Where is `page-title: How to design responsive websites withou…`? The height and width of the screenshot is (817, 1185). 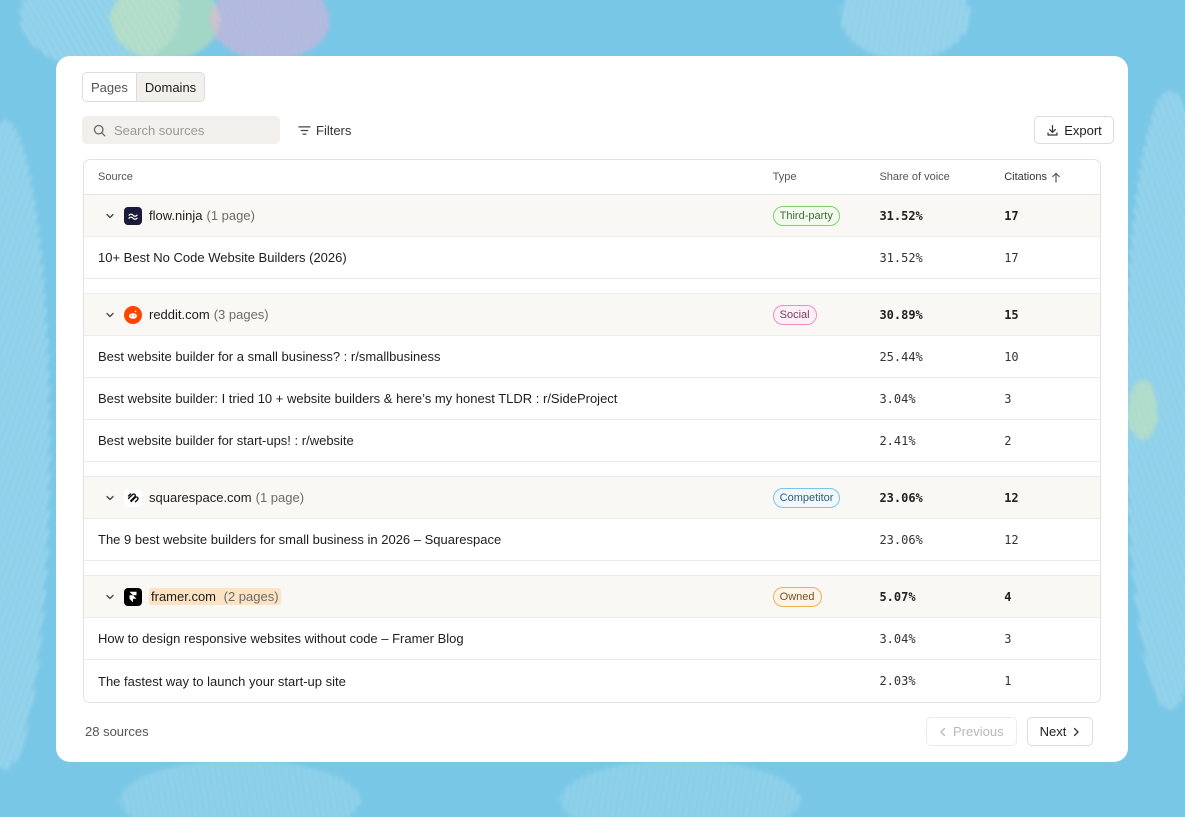
page-title: How to design responsive websites withou… is located at coordinates (428, 638).